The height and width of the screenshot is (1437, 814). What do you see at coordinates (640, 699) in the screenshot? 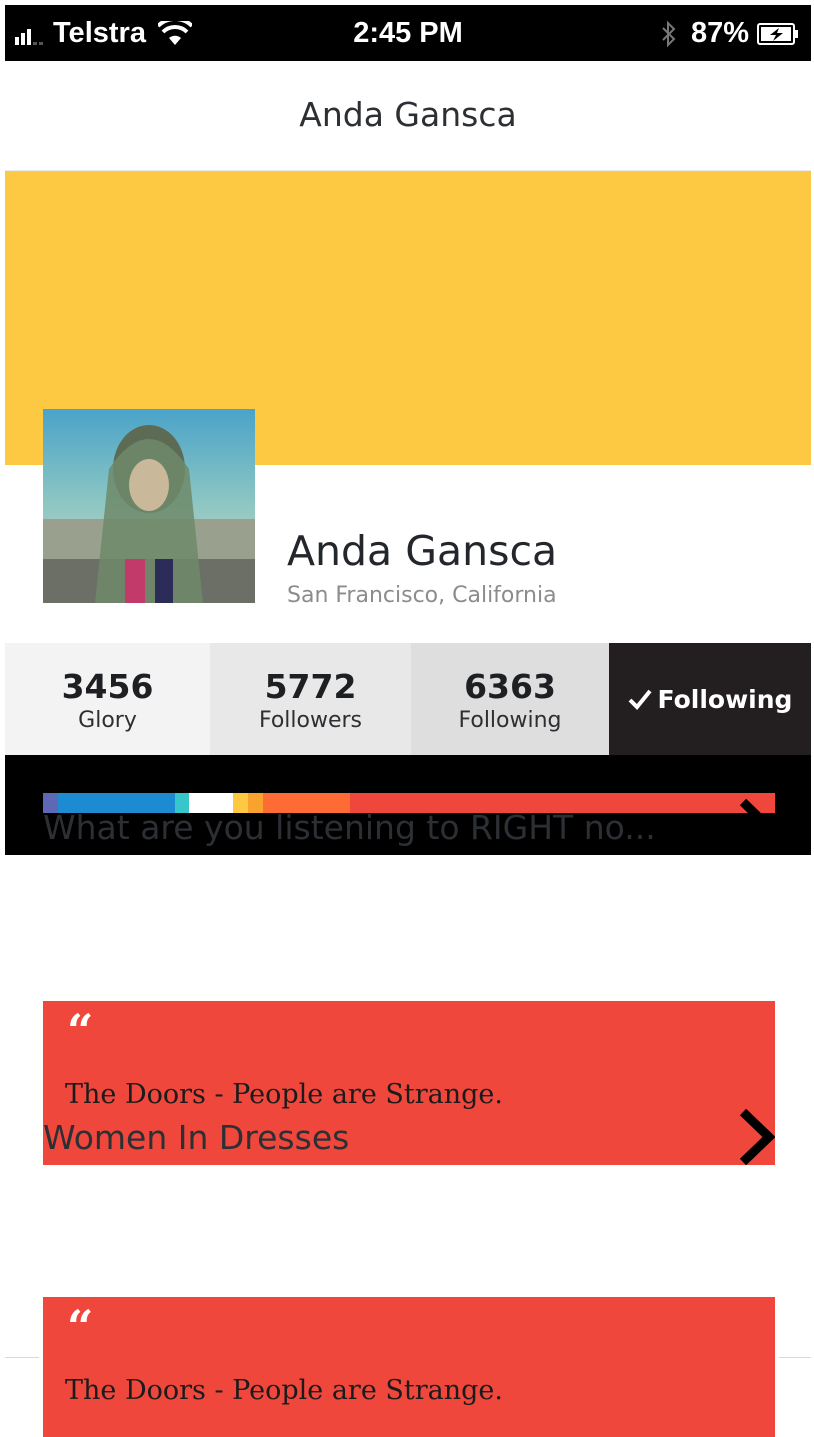
I see `checkmark-icon` at bounding box center [640, 699].